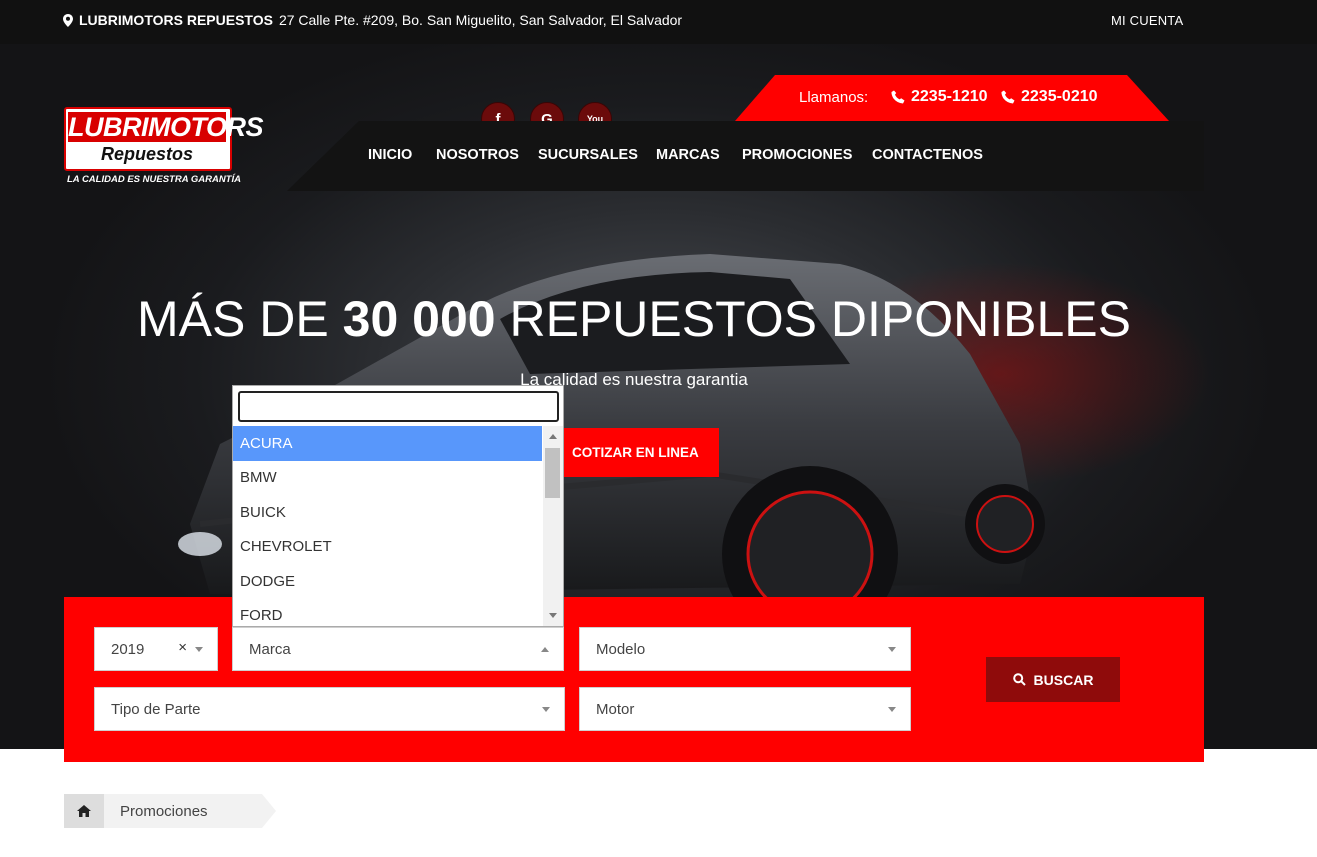  I want to click on quote-online-button: COTIZAR EN LINEA, so click(638, 452).